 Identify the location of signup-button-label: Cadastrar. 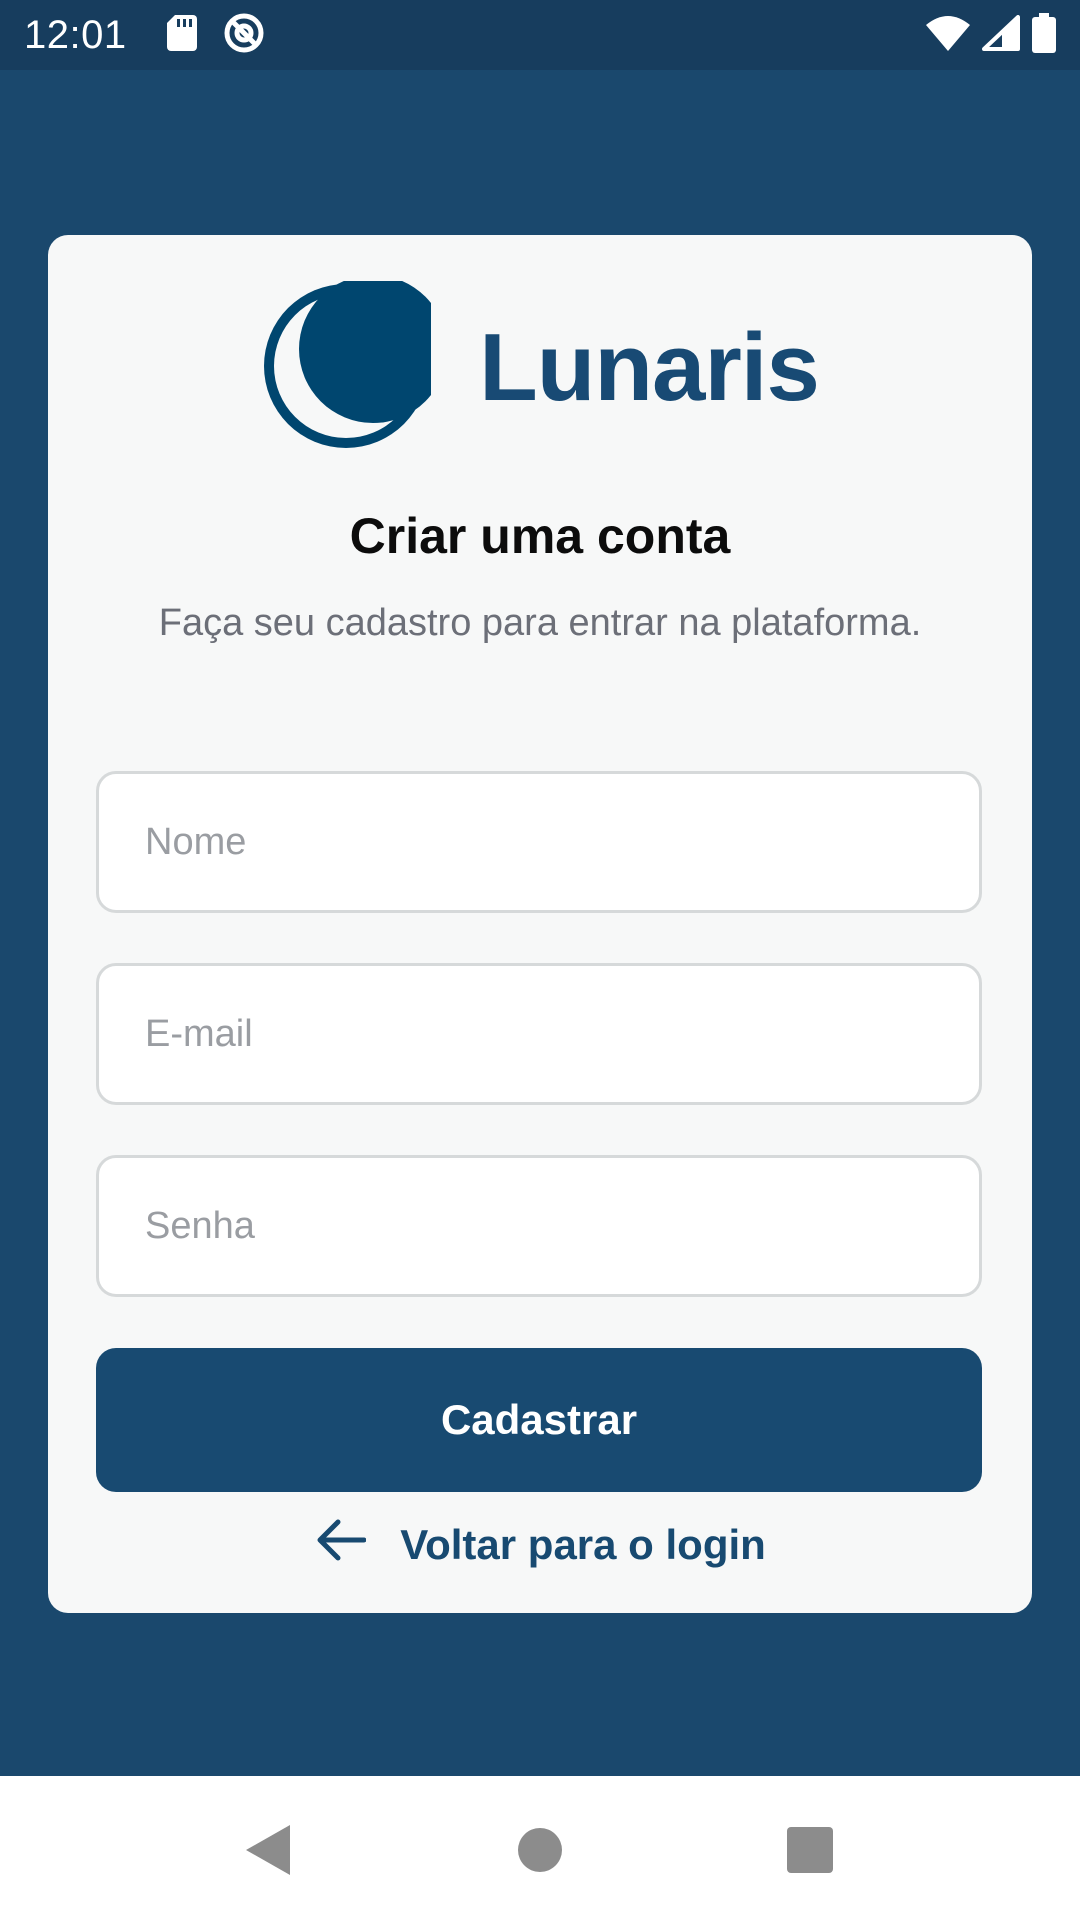
(539, 1419).